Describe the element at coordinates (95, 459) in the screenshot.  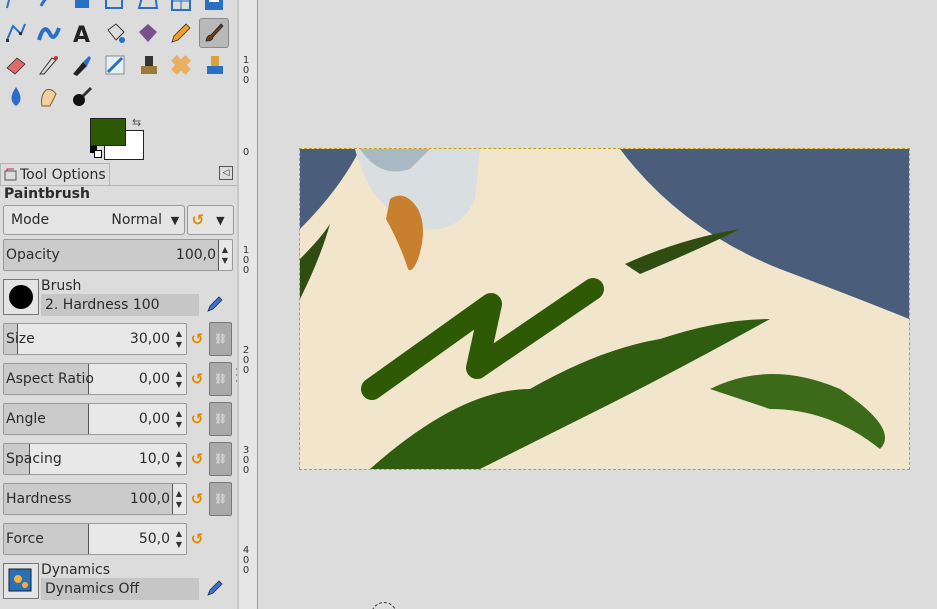
I see `spacing-spinscale: Spacing 10,0 ▲ ▼` at that location.